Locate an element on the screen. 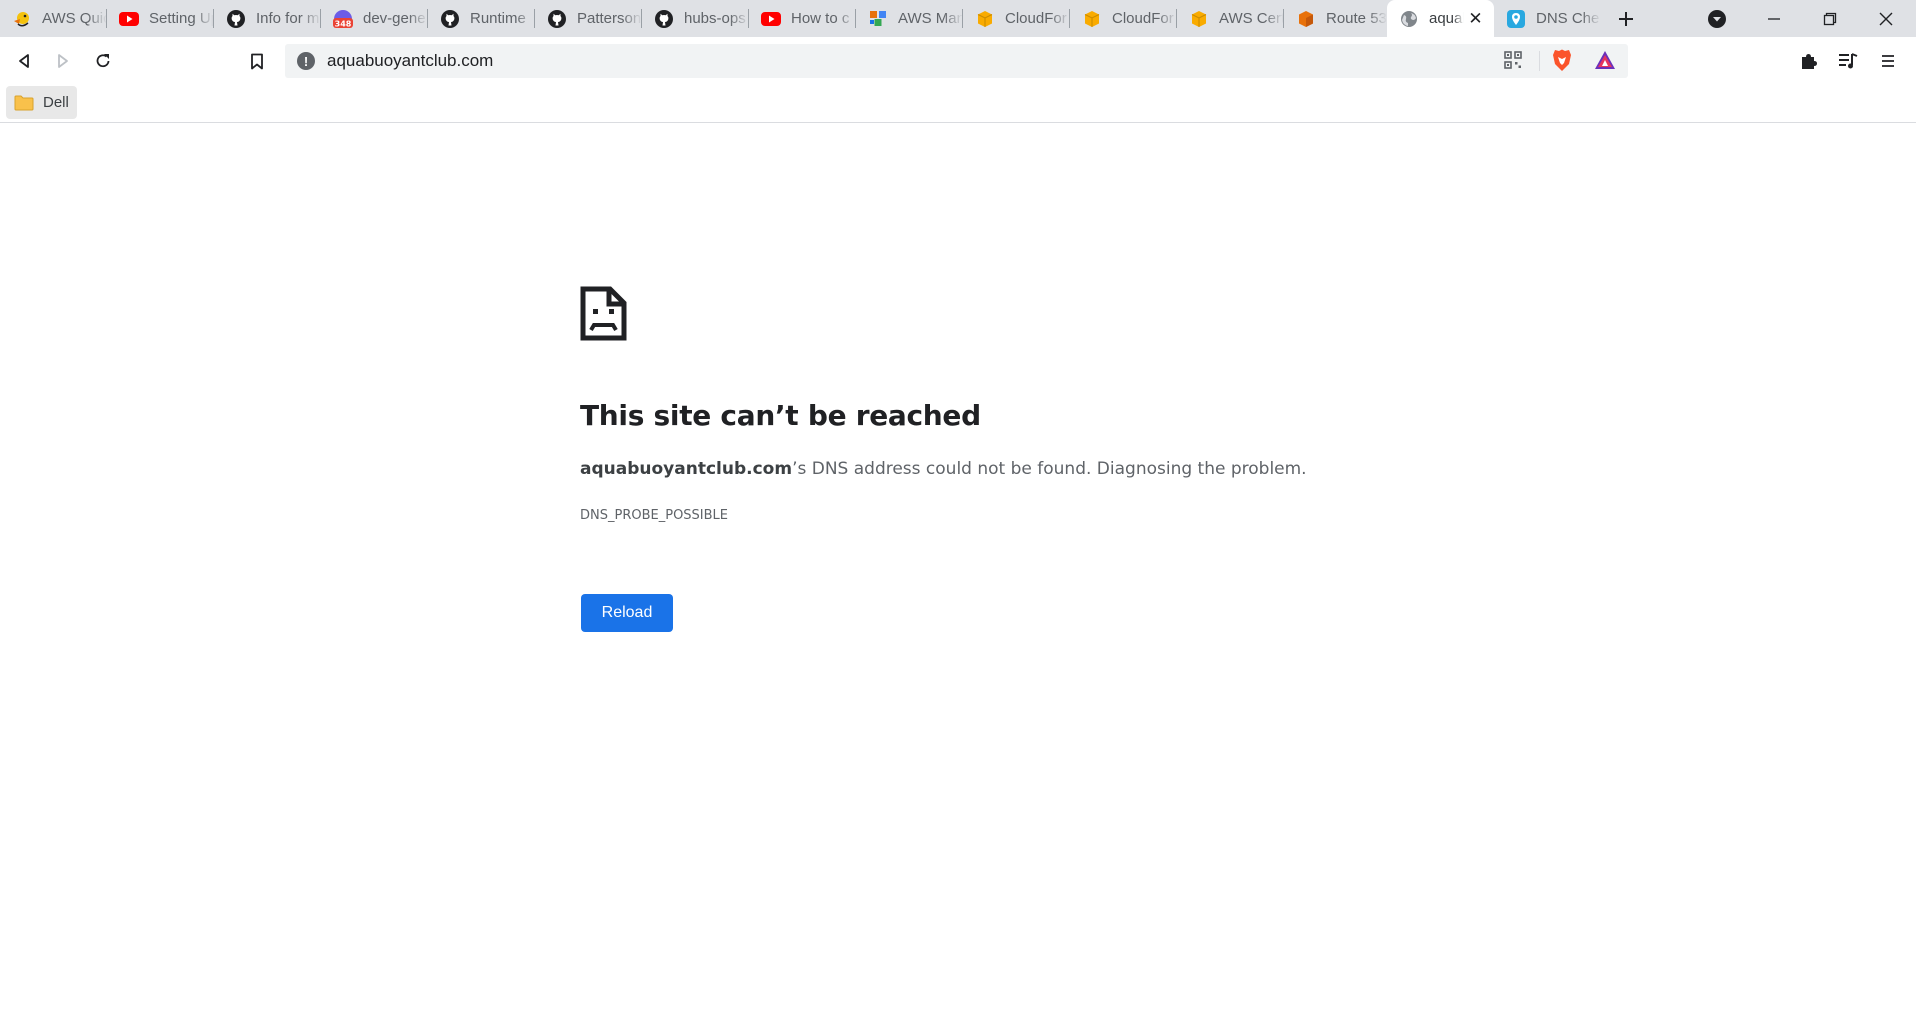  tab-dns-checker: DNS Che is located at coordinates (1547, 18).